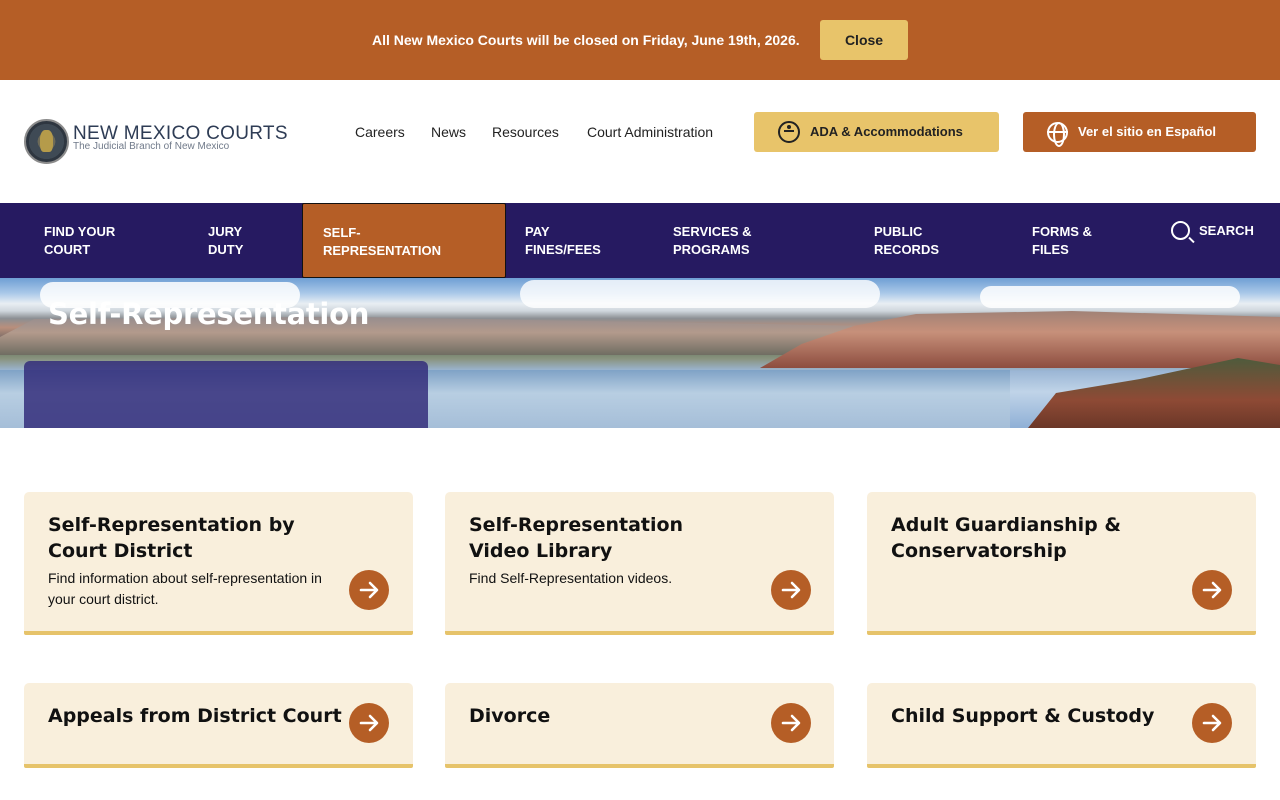 The image size is (1280, 800). I want to click on court-seal-logo, so click(46, 141).